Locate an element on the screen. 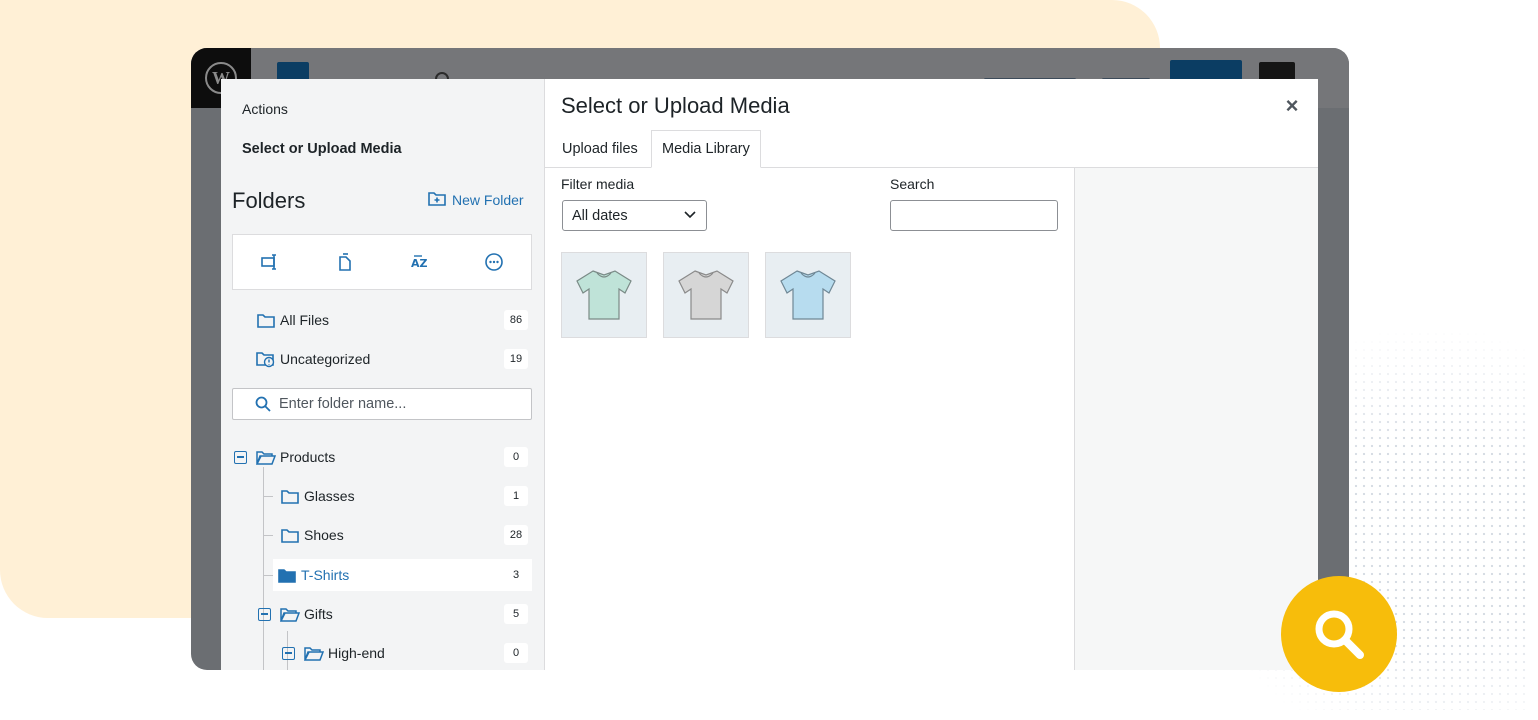  folder-label: T-Shirts is located at coordinates (325, 575).